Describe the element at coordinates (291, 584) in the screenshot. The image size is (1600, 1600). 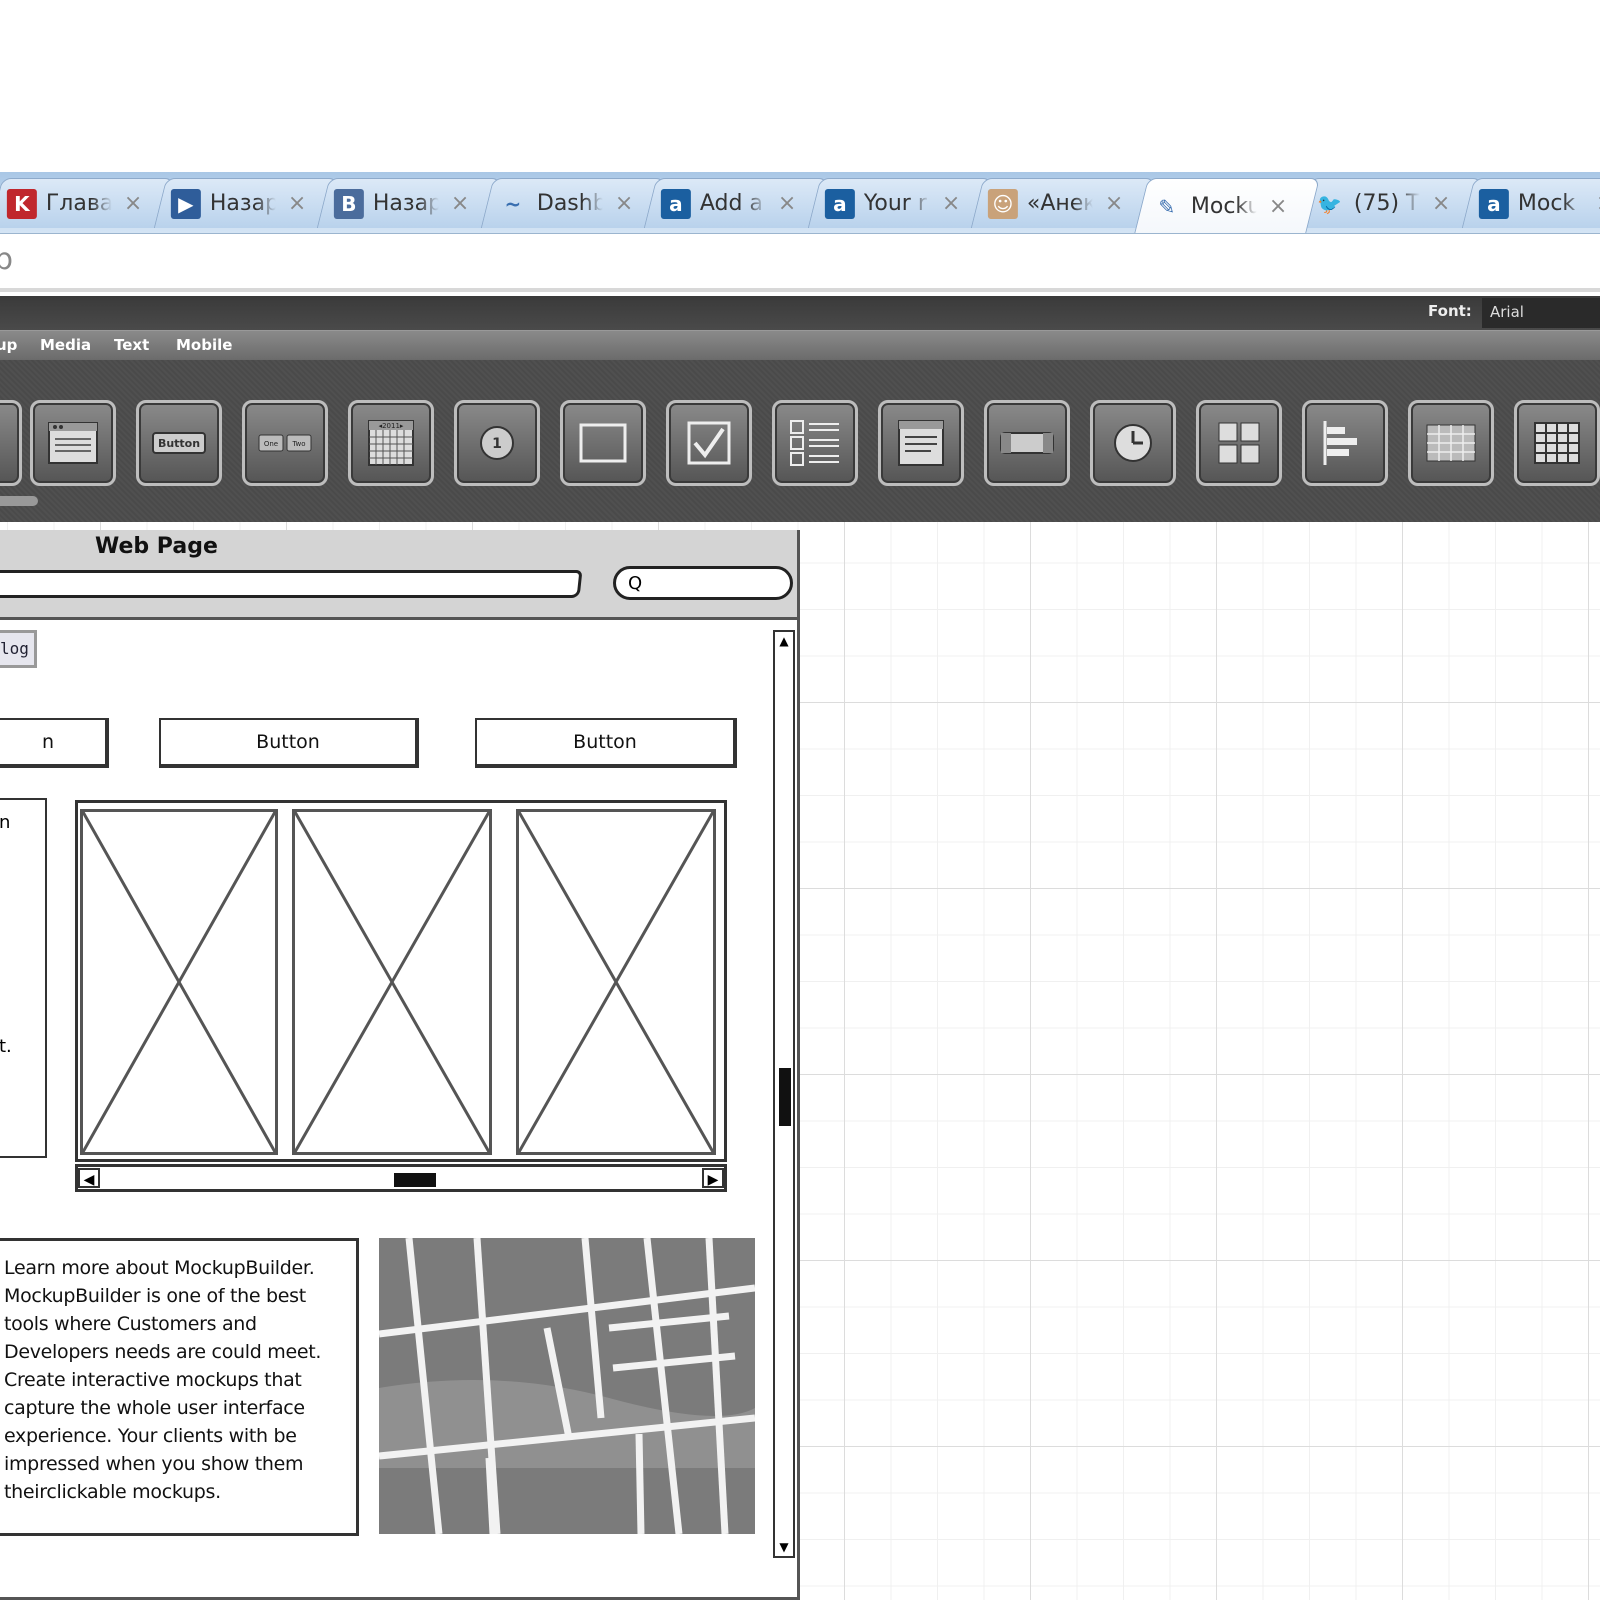
I see `mockup-url-field` at that location.